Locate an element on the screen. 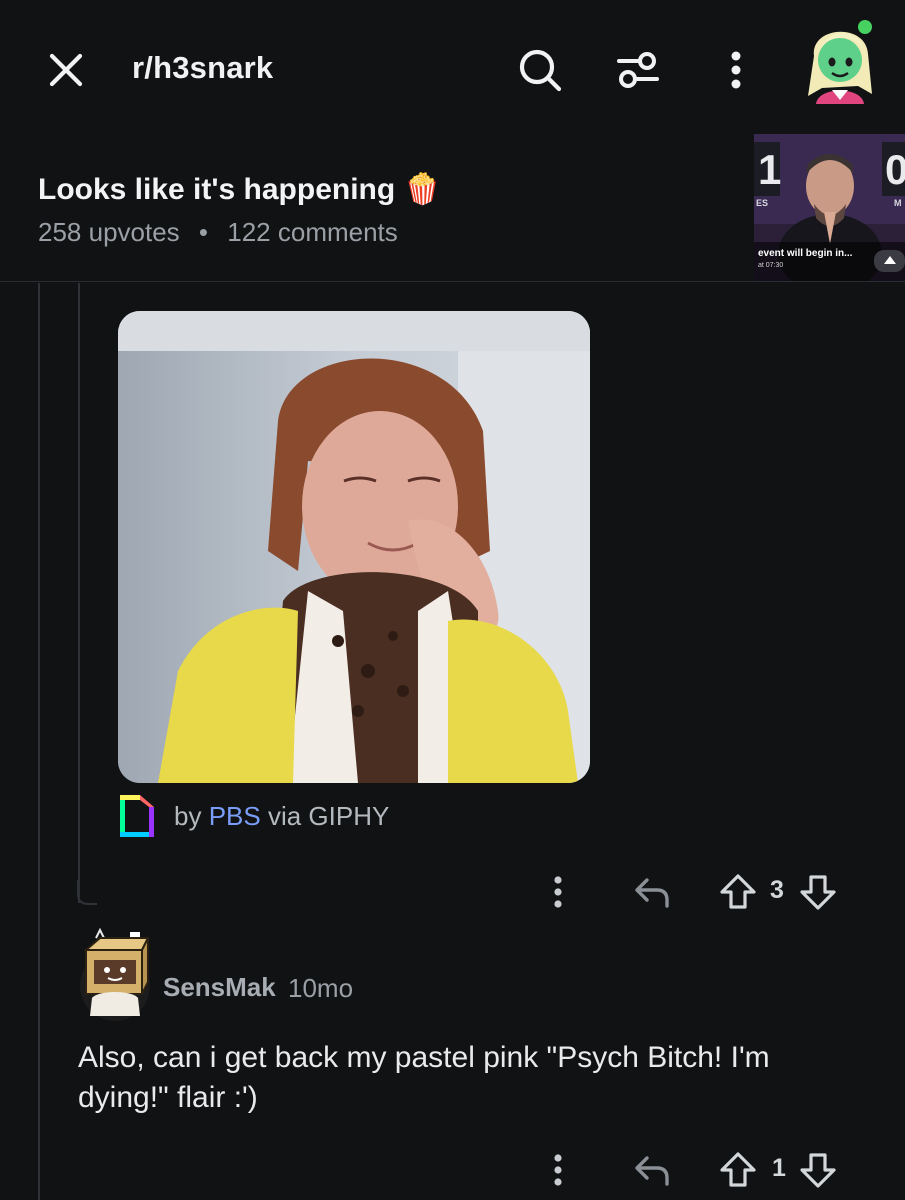 This screenshot has width=905, height=1200. search-button is located at coordinates (540, 70).